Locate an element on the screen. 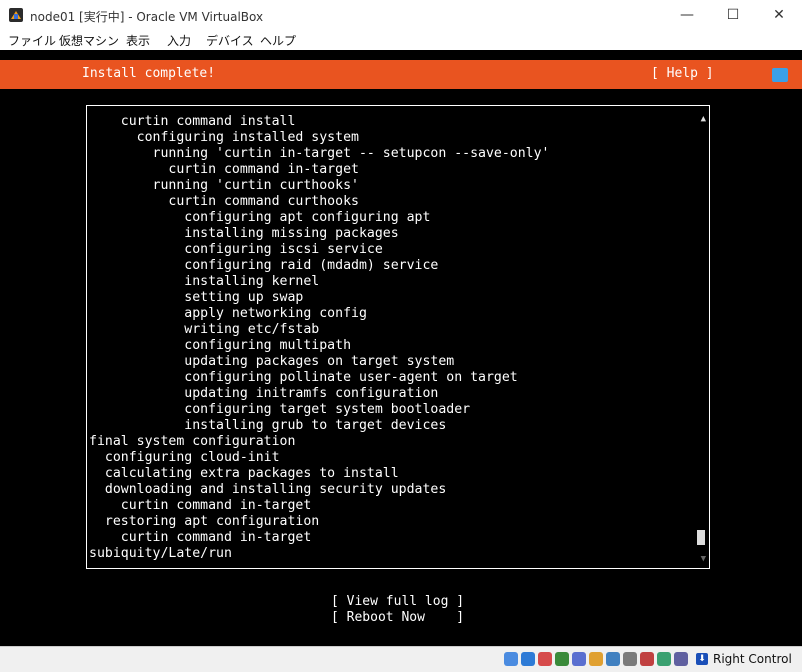 The width and height of the screenshot is (802, 672). log-line: configuring apt configuring apt is located at coordinates (260, 217).